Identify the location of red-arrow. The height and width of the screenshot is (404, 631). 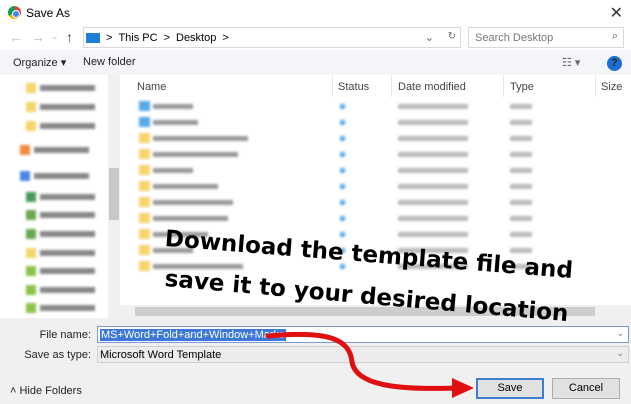
(369, 364).